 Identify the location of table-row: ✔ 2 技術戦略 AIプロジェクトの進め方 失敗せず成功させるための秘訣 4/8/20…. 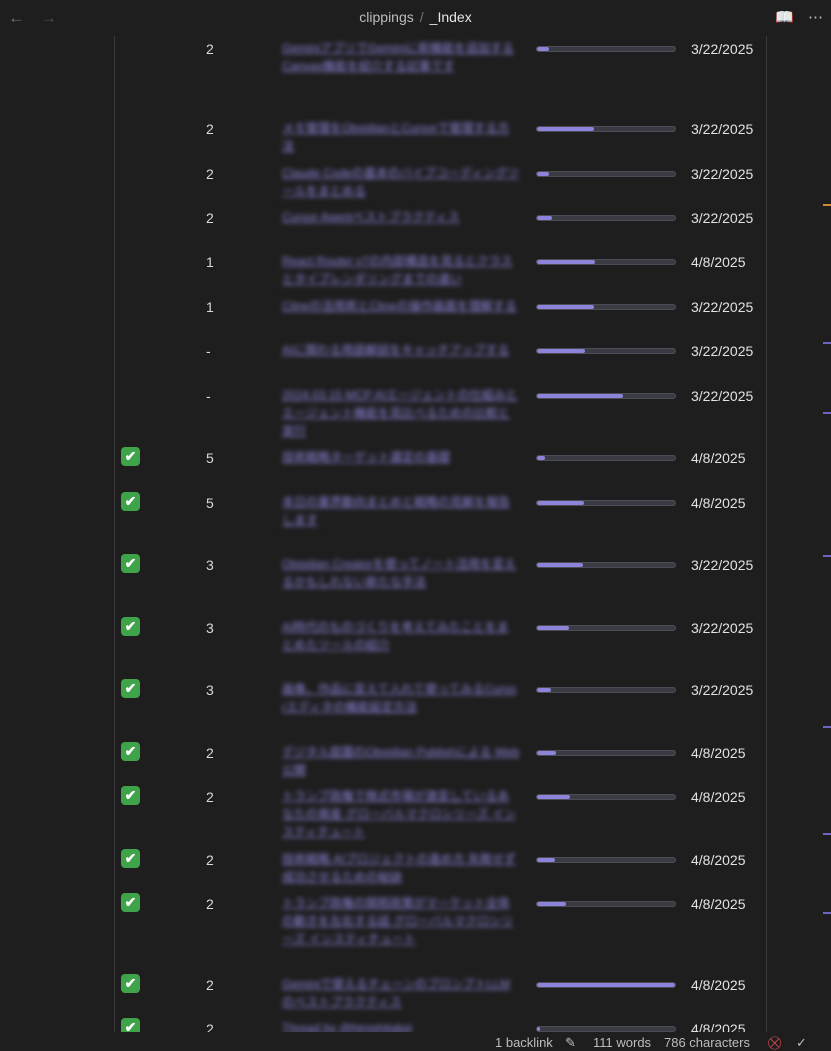
(390, 867).